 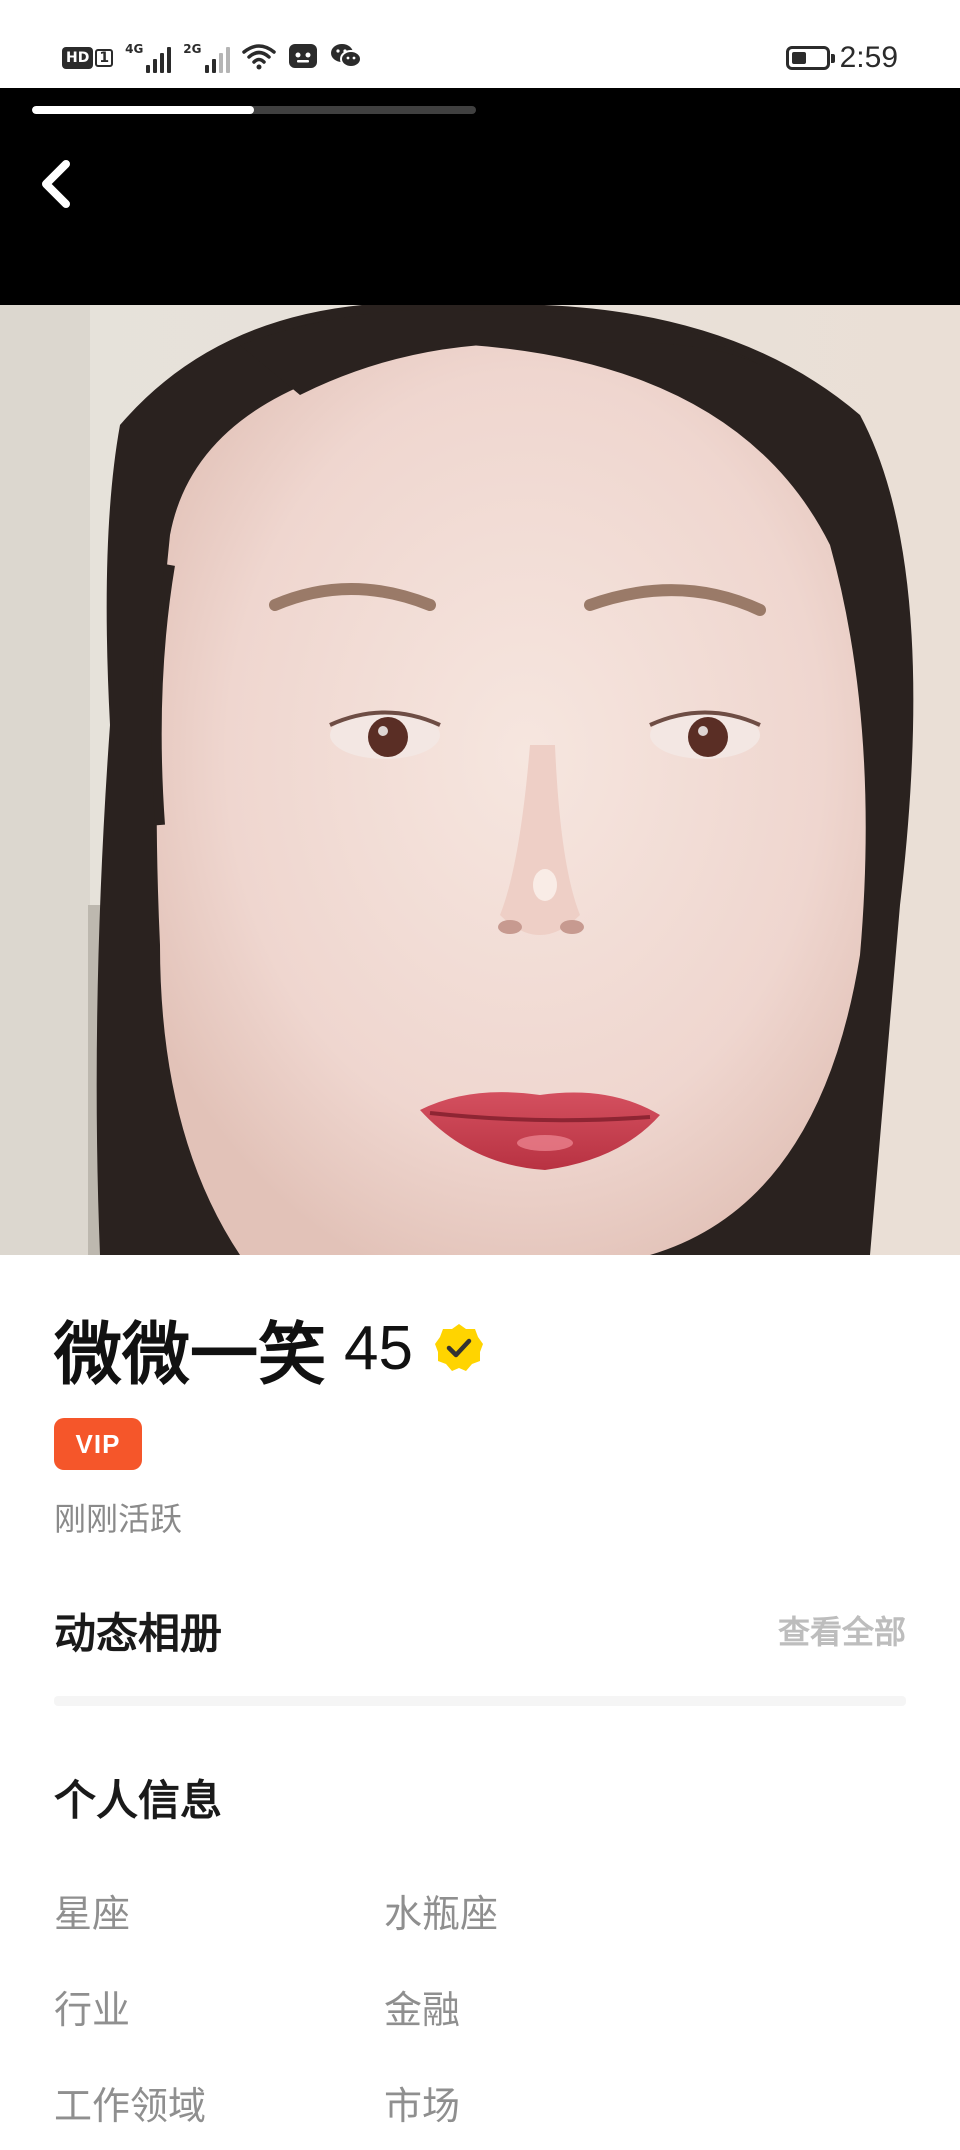 I want to click on profile-age: 45, so click(x=378, y=1348).